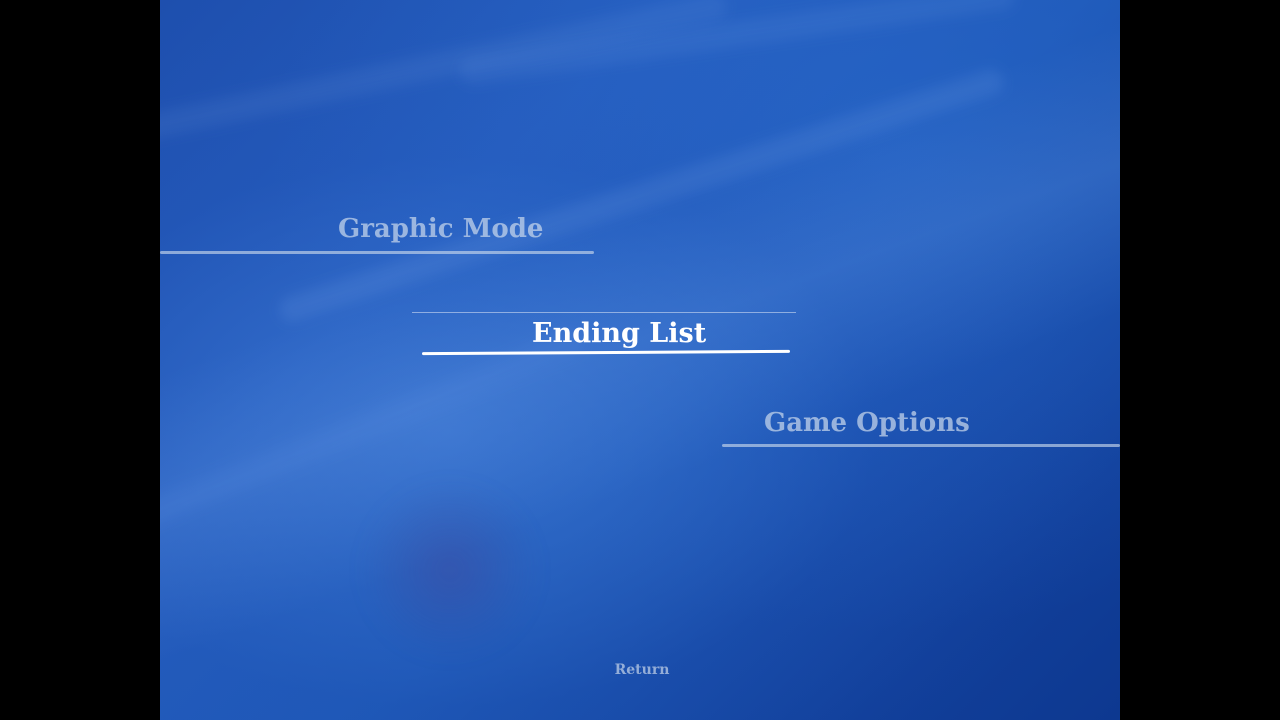 This screenshot has height=720, width=1280. I want to click on menu-item-ending-list: Ending List, so click(605, 336).